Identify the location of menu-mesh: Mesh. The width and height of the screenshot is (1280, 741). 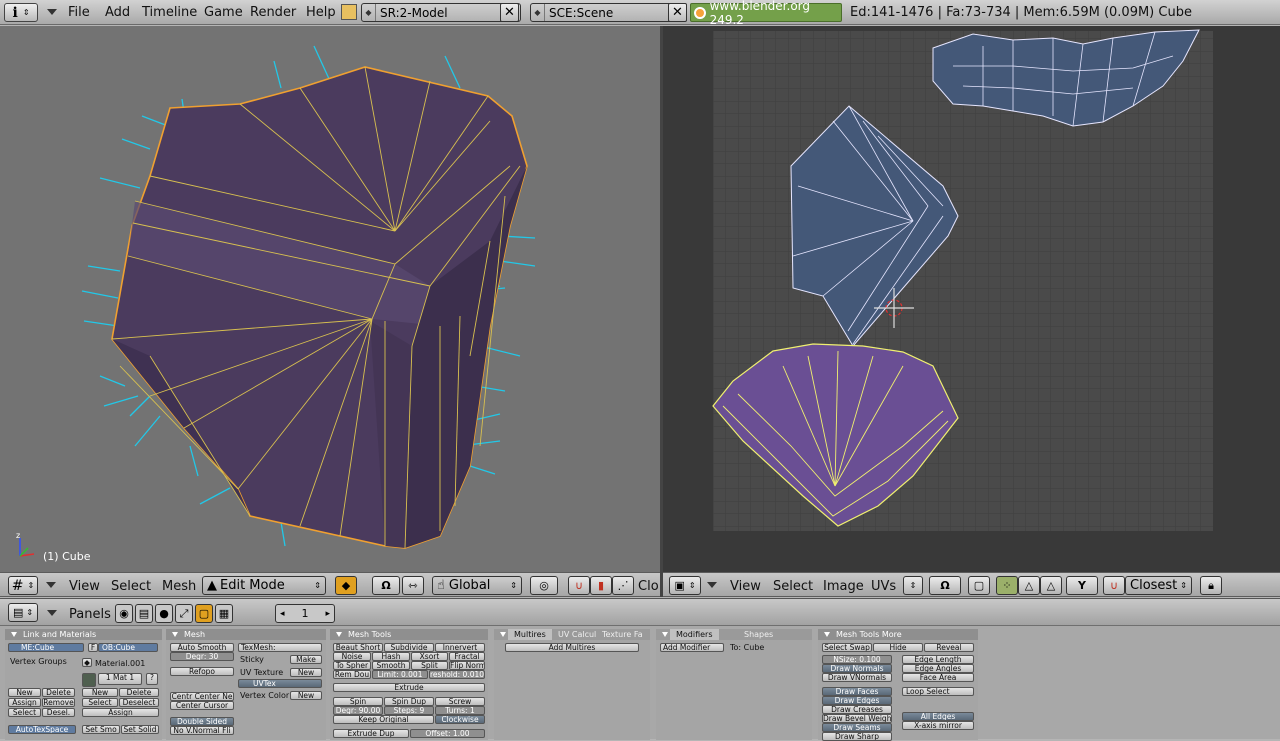
(179, 586).